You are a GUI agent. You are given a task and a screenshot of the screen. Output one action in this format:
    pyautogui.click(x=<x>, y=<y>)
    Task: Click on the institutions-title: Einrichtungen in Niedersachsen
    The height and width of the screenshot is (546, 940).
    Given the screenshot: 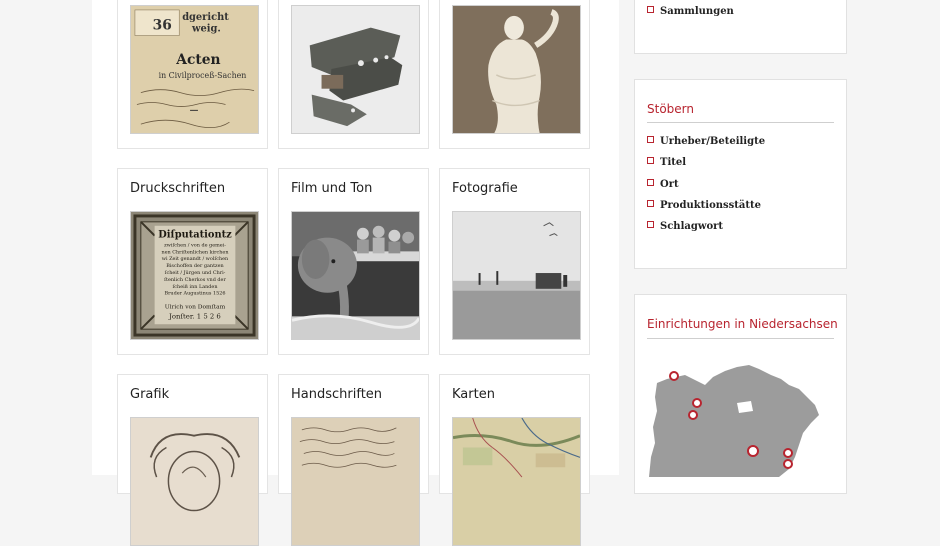 What is the action you would take?
    pyautogui.click(x=742, y=324)
    